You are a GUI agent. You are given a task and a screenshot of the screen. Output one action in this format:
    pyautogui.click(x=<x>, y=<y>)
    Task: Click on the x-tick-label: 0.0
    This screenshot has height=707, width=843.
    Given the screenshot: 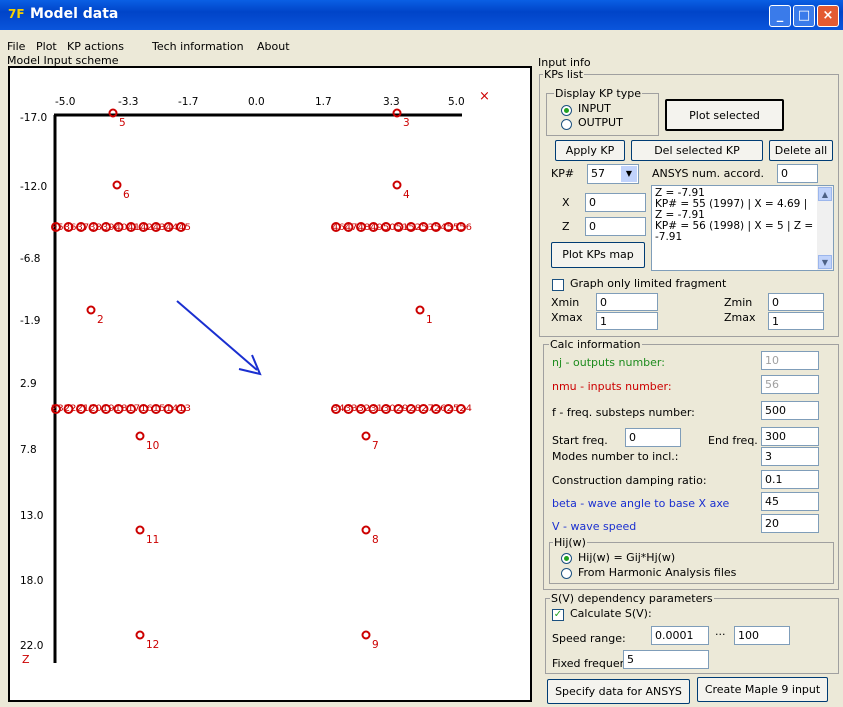 What is the action you would take?
    pyautogui.click(x=256, y=102)
    